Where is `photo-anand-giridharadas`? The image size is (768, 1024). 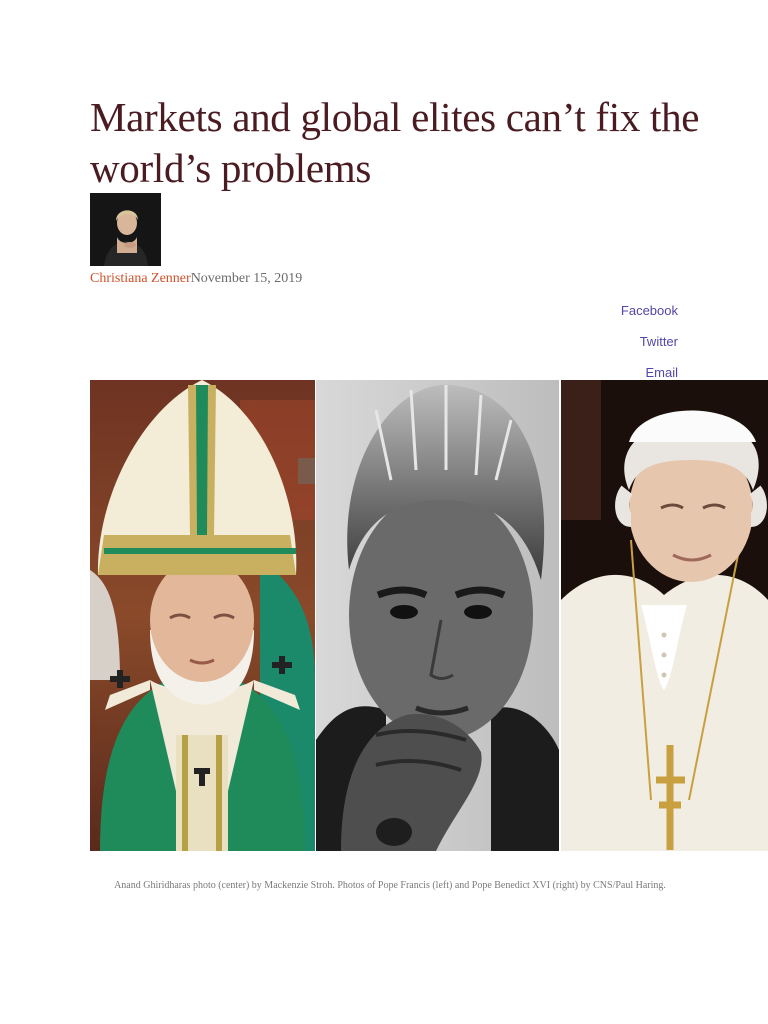 photo-anand-giridharadas is located at coordinates (437, 615).